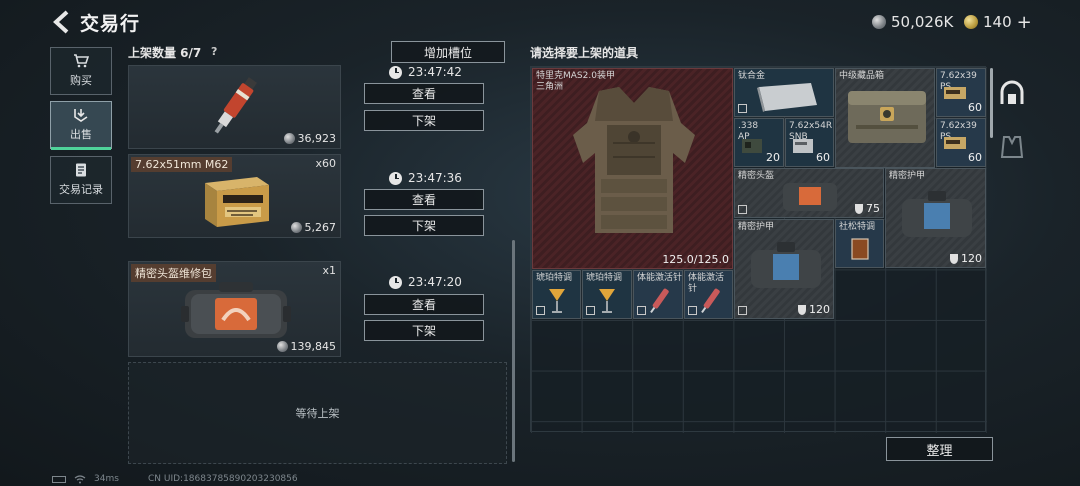  I want to click on nav-records: 交易记录, so click(81, 180).